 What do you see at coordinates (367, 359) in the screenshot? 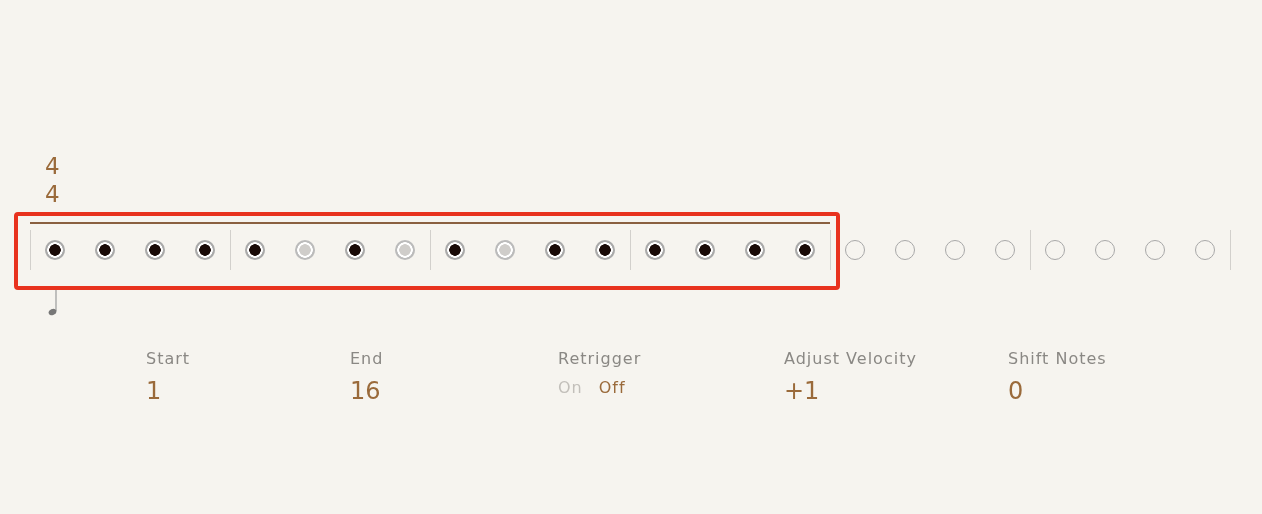
I see `parameter-label: End` at bounding box center [367, 359].